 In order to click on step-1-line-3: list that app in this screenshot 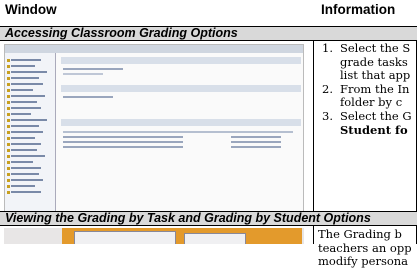, I will do `click(375, 75)`.